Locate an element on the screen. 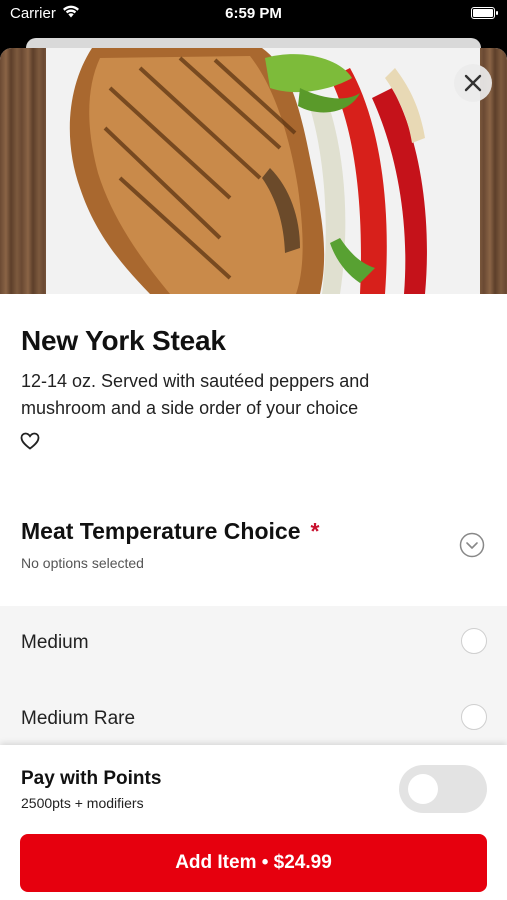 This screenshot has height=900, width=507. item-name: New York Steak is located at coordinates (123, 340).